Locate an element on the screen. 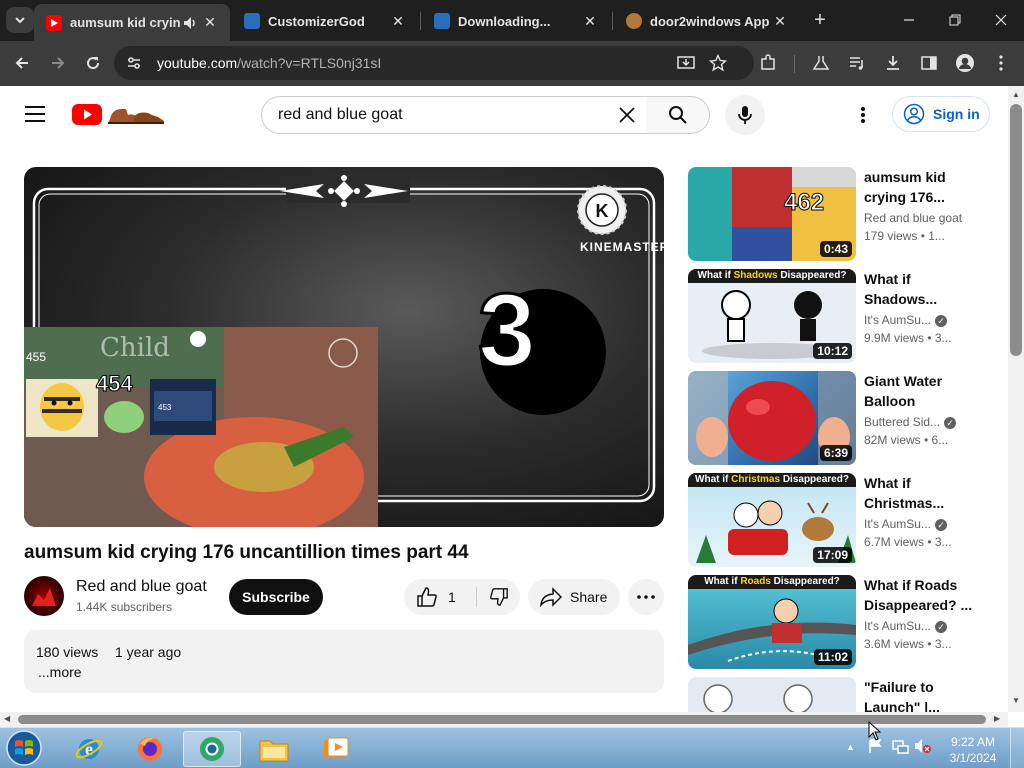 The width and height of the screenshot is (1024, 768). firefox-icon is located at coordinates (150, 749).